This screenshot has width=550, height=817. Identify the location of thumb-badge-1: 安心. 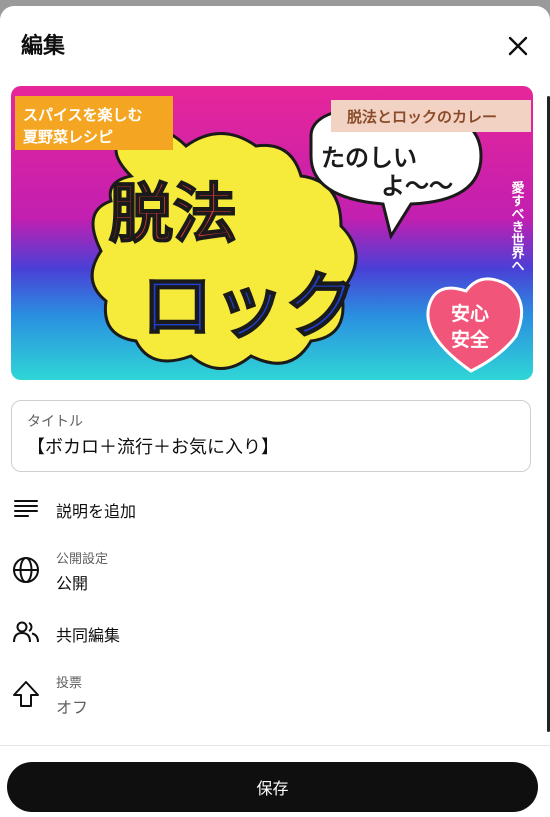
(470, 313).